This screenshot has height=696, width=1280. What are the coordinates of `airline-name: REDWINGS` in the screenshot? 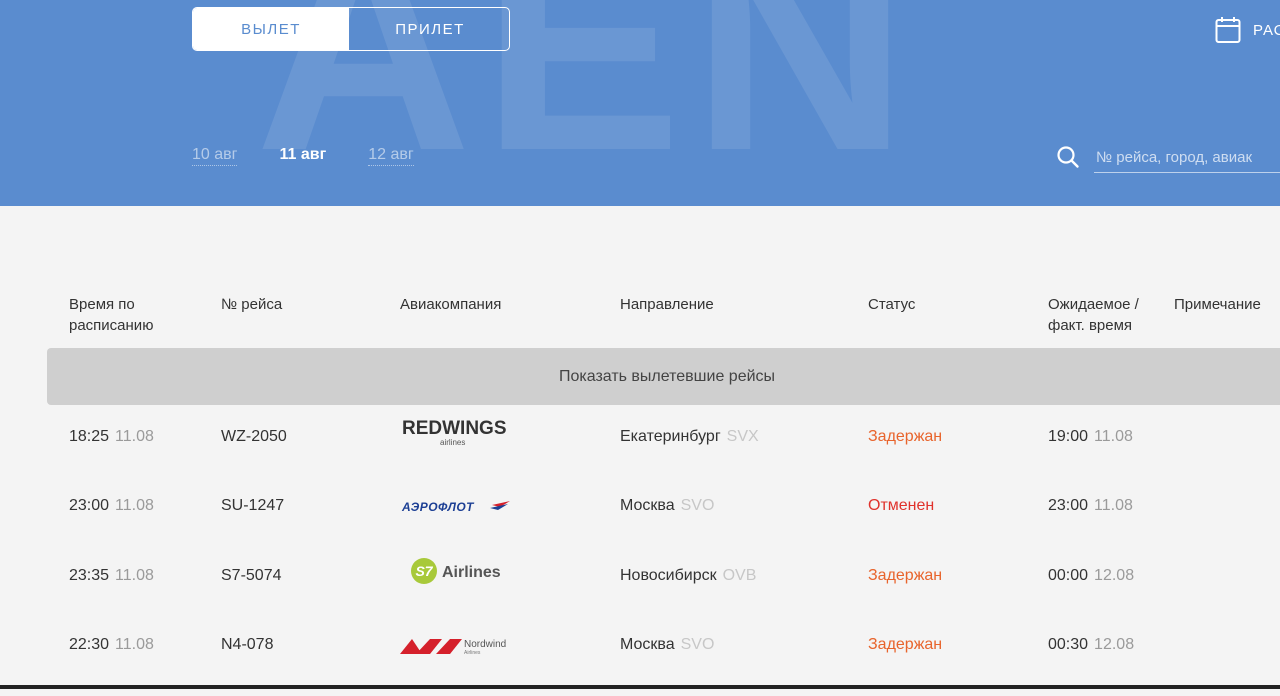 It's located at (454, 428).